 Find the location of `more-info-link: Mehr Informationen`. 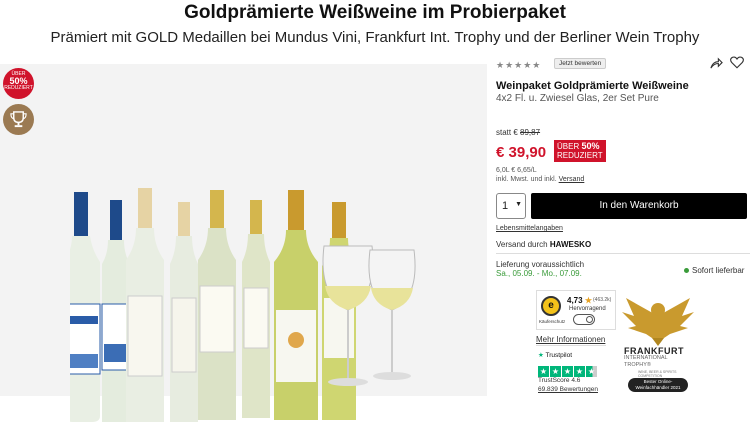

more-info-link: Mehr Informationen is located at coordinates (570, 339).